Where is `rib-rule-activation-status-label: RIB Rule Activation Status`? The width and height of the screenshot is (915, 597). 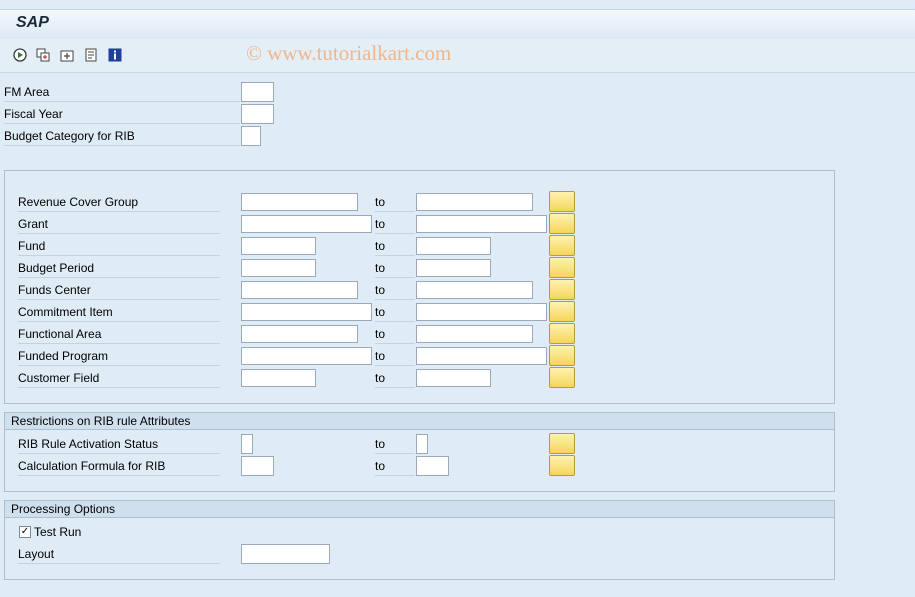 rib-rule-activation-status-label: RIB Rule Activation Status is located at coordinates (119, 444).